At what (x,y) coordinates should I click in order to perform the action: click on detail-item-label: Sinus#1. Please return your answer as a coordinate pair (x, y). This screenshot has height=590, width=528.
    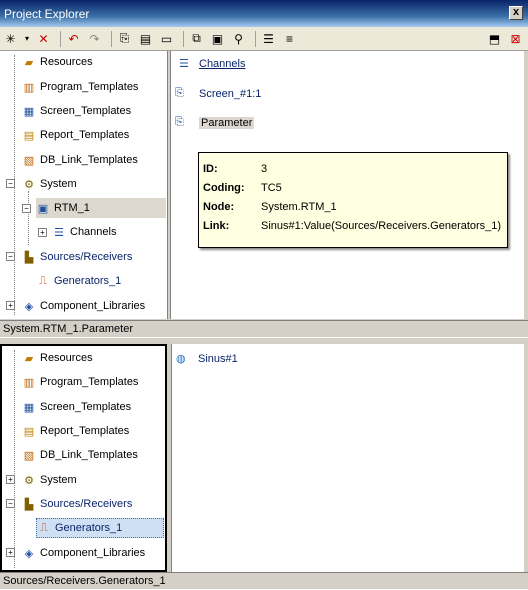
    Looking at the image, I should click on (218, 358).